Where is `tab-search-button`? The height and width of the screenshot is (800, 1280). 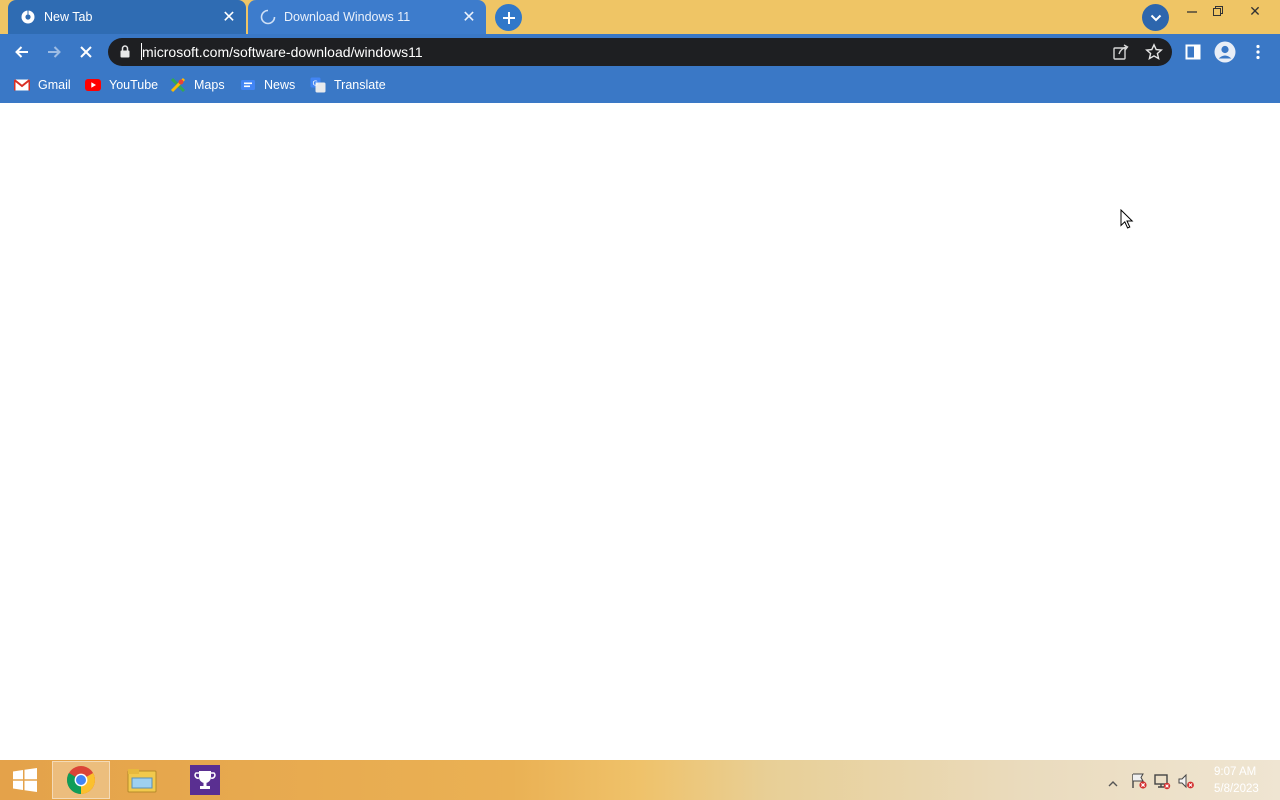
tab-search-button is located at coordinates (1155, 17).